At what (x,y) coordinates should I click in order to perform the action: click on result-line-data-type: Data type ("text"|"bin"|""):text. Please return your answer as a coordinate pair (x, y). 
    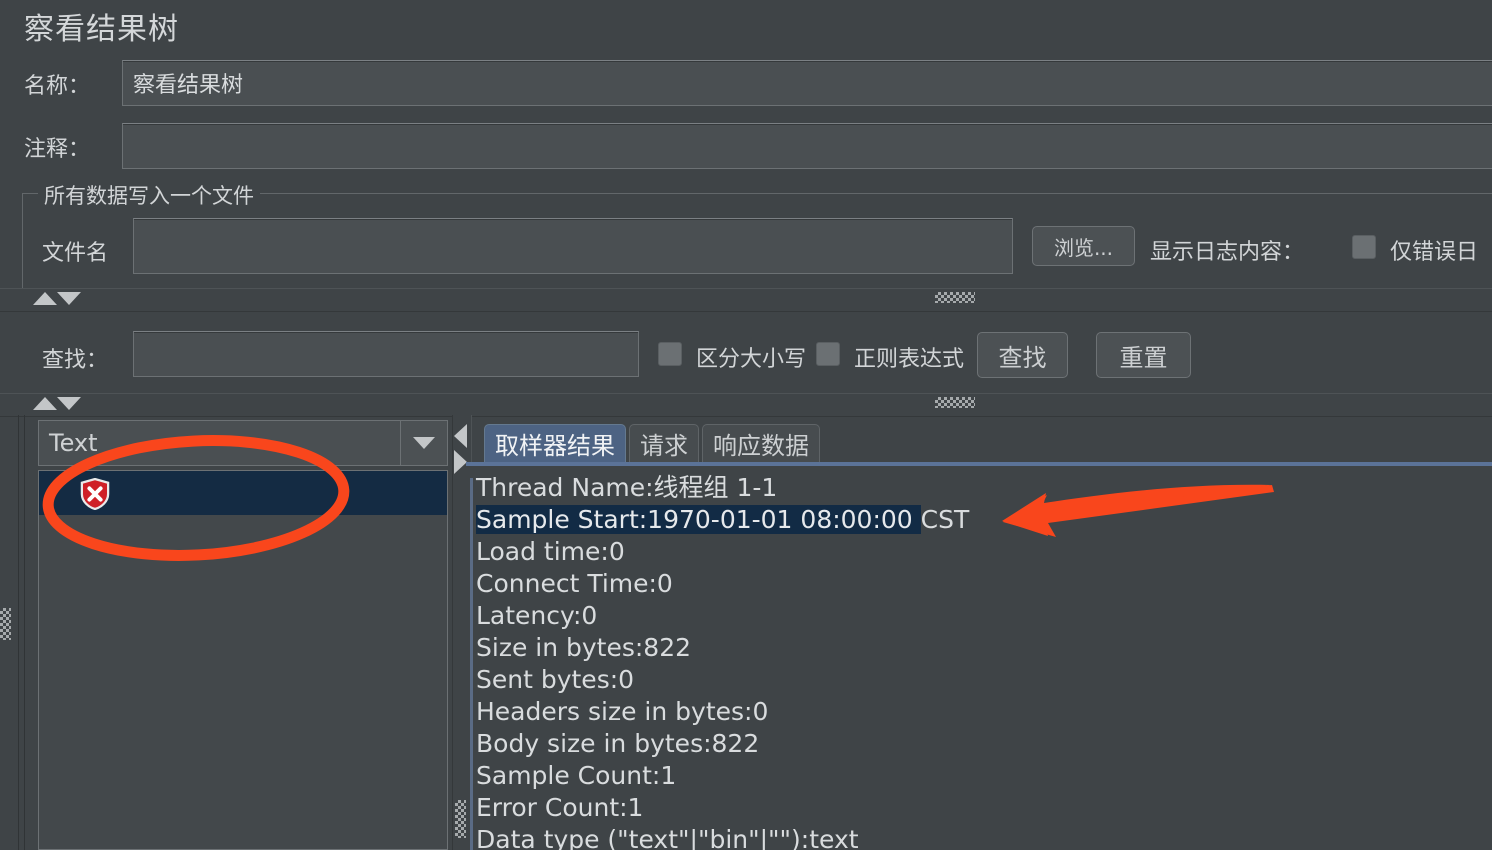
    Looking at the image, I should click on (667, 837).